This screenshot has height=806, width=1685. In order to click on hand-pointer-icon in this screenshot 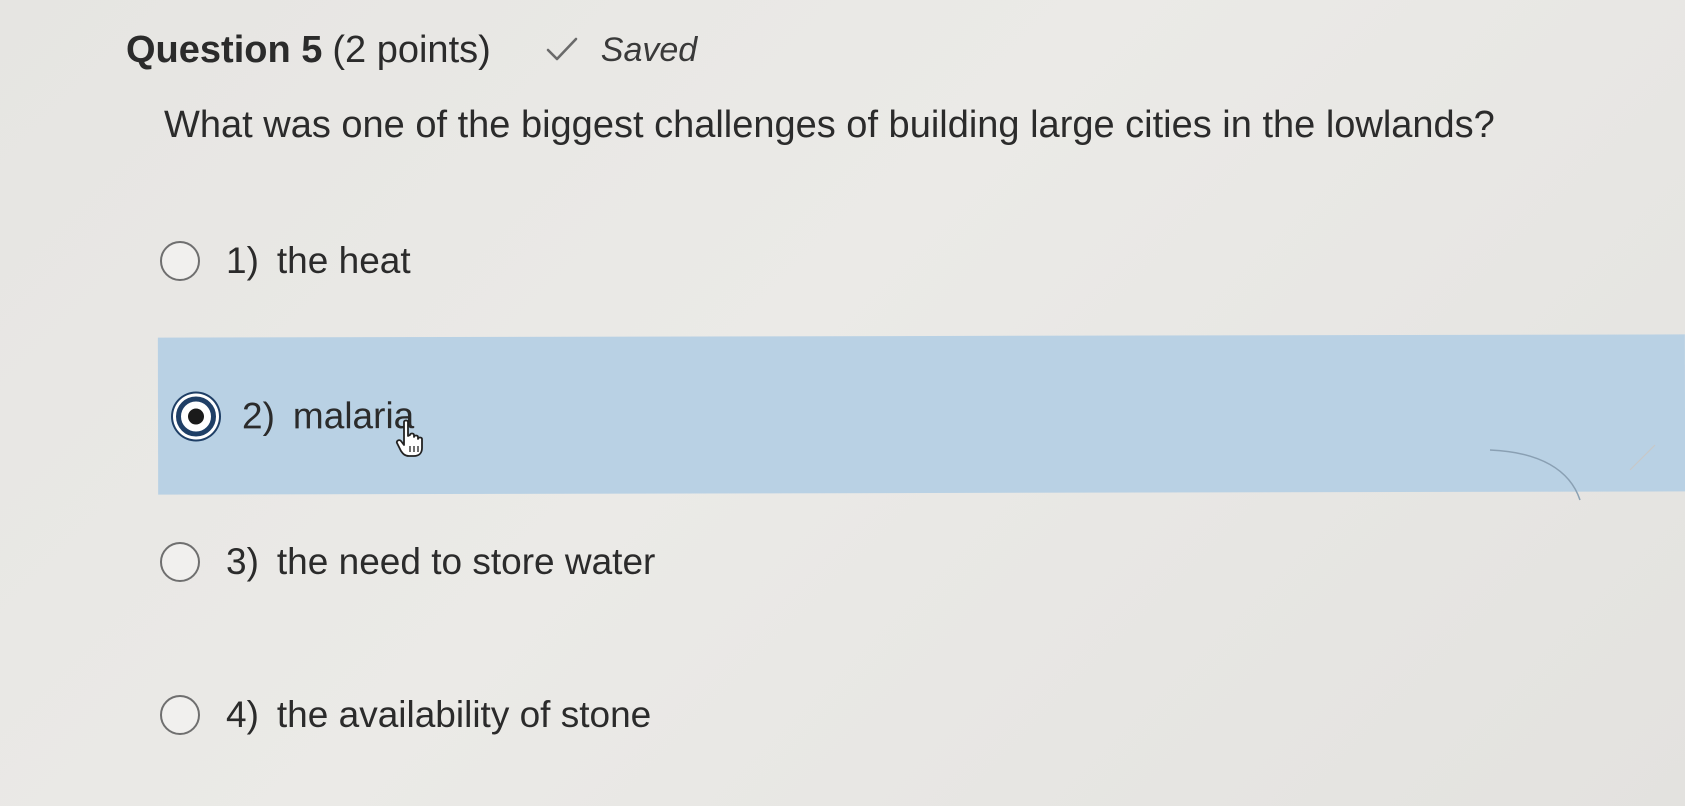, I will do `click(409, 438)`.